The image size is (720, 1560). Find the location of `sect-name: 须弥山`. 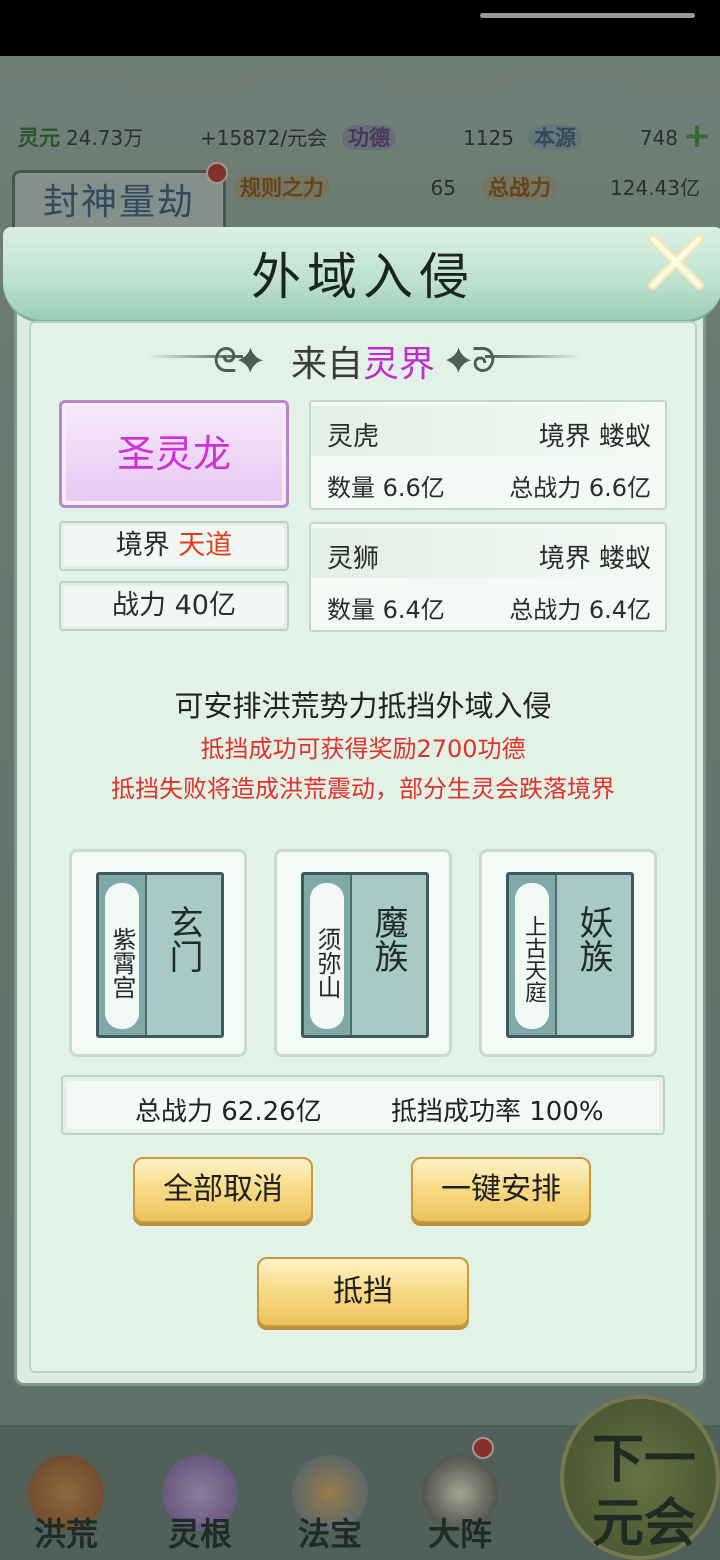

sect-name: 须弥山 is located at coordinates (327, 956).